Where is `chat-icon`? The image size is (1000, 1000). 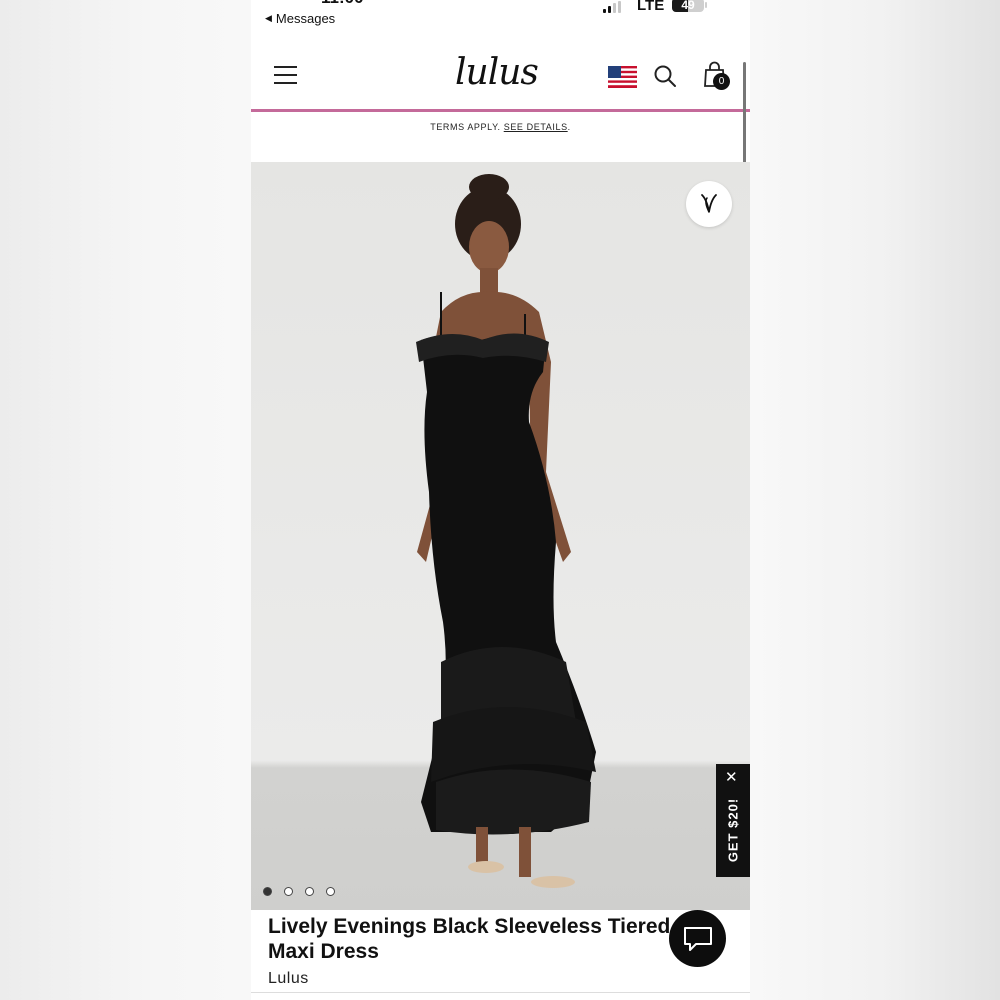 chat-icon is located at coordinates (697, 938).